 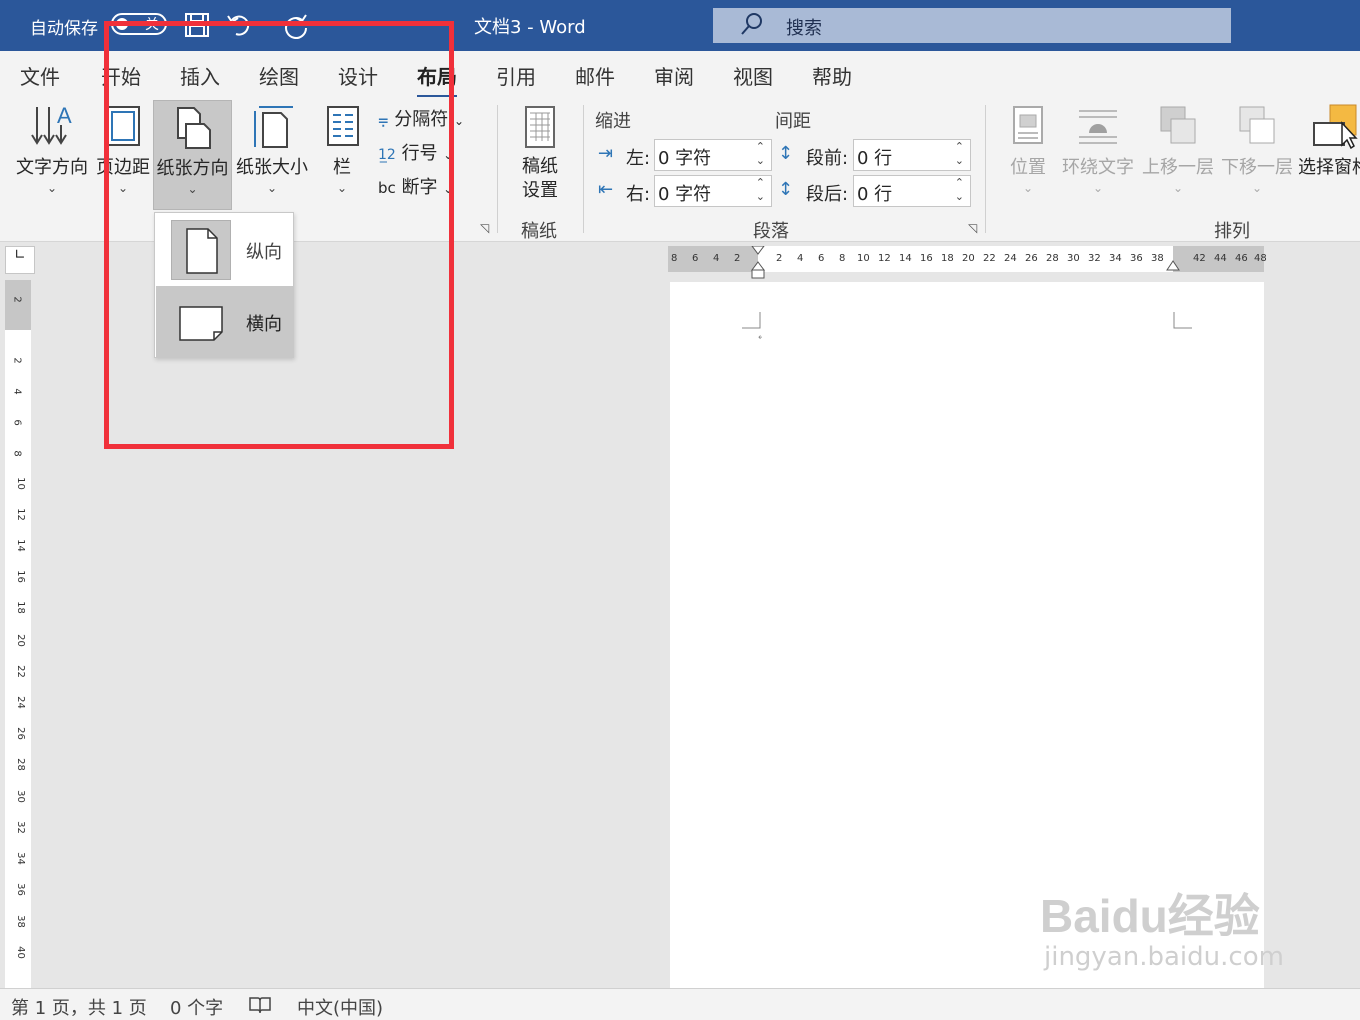 What do you see at coordinates (20, 545) in the screenshot?
I see `ruler-number: 14` at bounding box center [20, 545].